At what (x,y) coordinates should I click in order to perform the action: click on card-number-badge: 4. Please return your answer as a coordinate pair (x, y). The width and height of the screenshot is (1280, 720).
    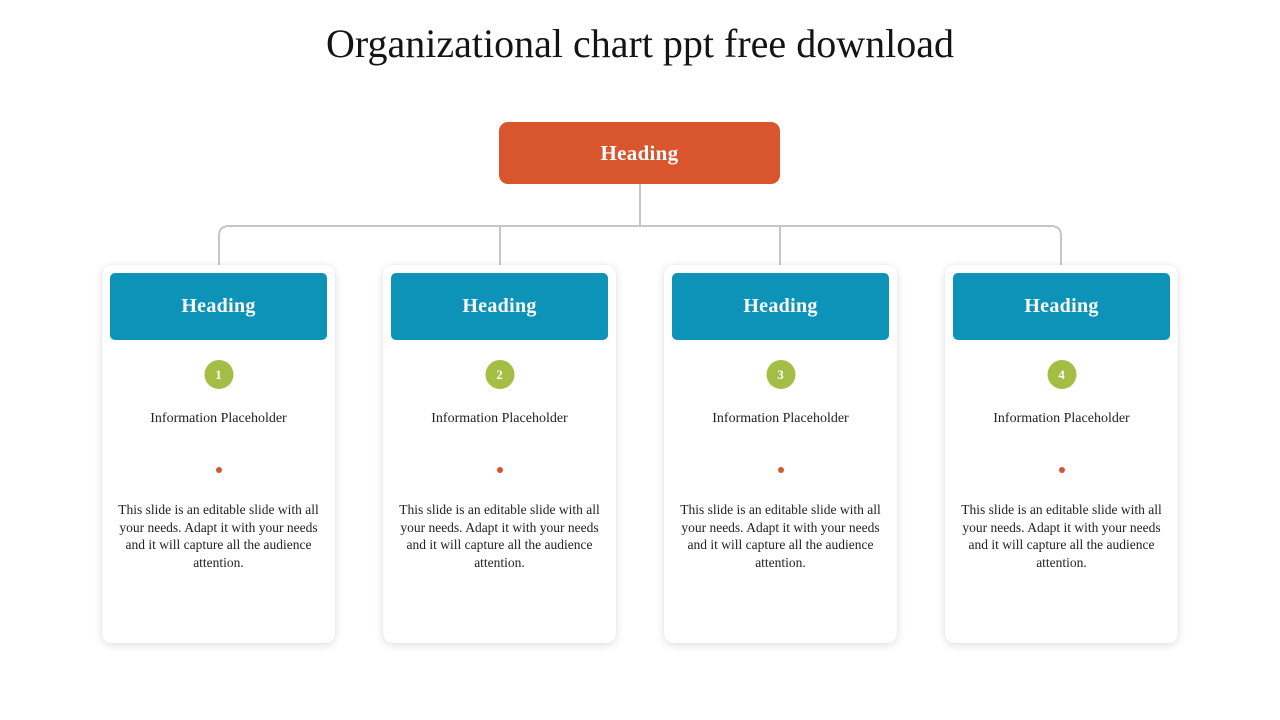
    Looking at the image, I should click on (1061, 374).